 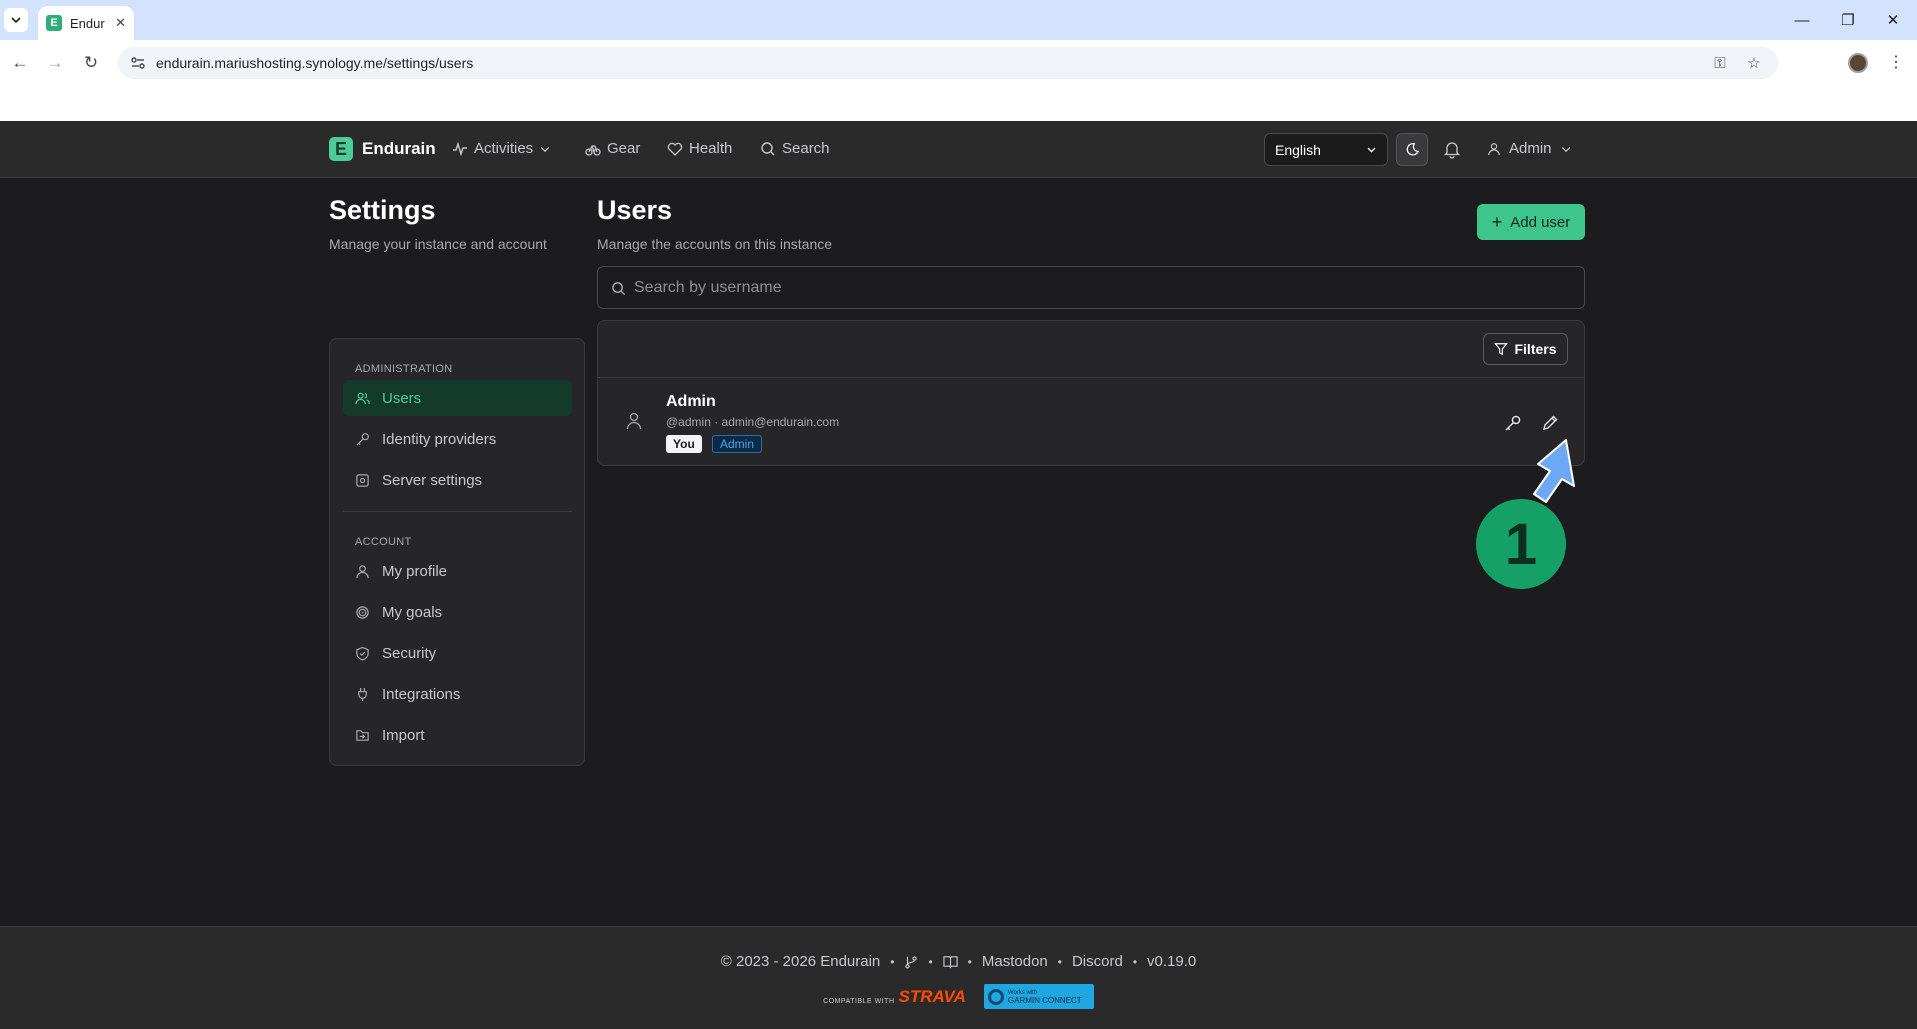 I want to click on sidebar-divider, so click(x=457, y=511).